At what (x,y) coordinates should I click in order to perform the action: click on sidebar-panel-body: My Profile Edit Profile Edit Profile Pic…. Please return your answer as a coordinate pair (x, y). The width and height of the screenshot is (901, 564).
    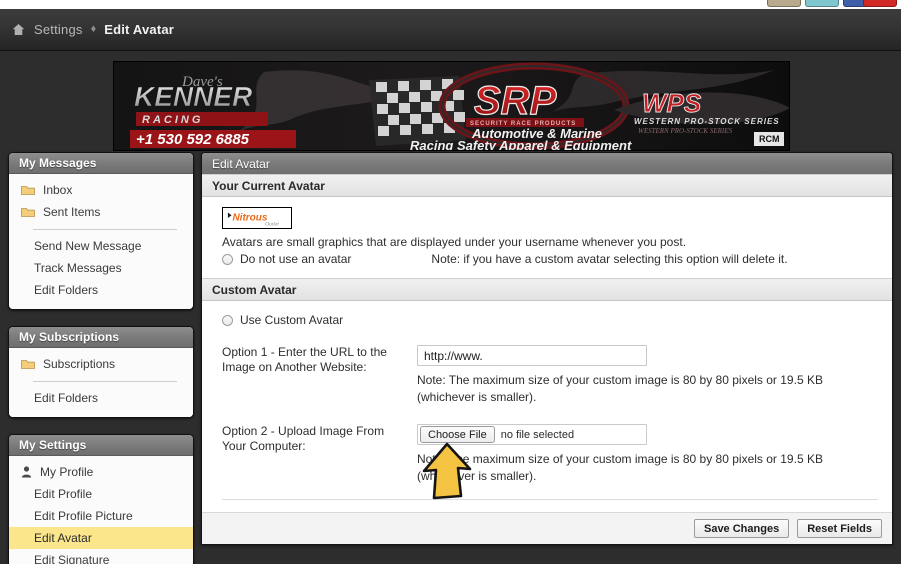
    Looking at the image, I should click on (101, 510).